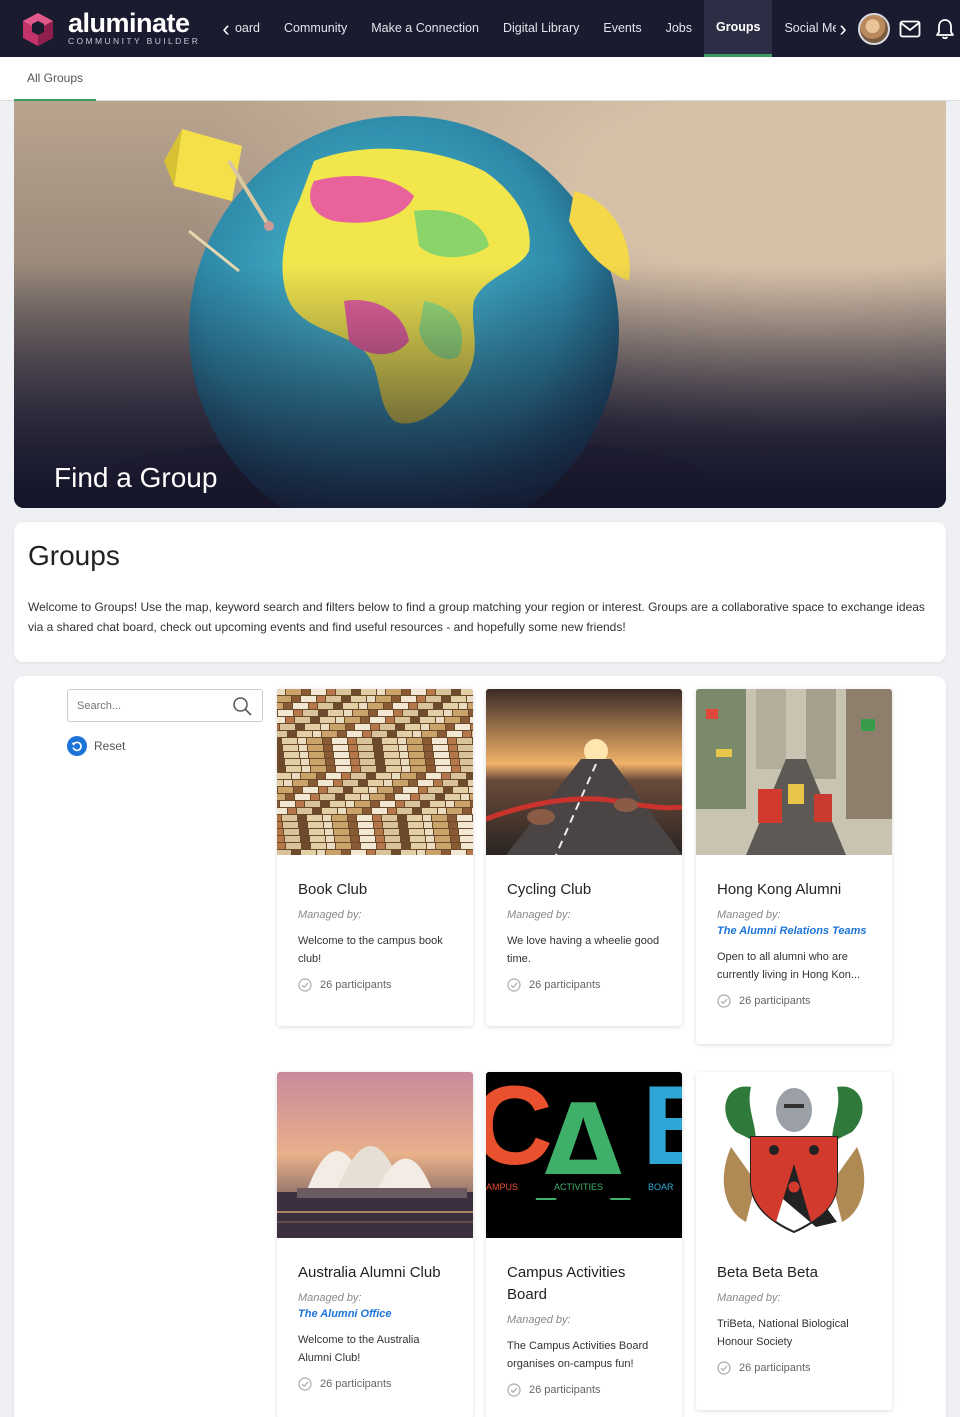 The height and width of the screenshot is (1417, 960). I want to click on reset-icon, so click(77, 746).